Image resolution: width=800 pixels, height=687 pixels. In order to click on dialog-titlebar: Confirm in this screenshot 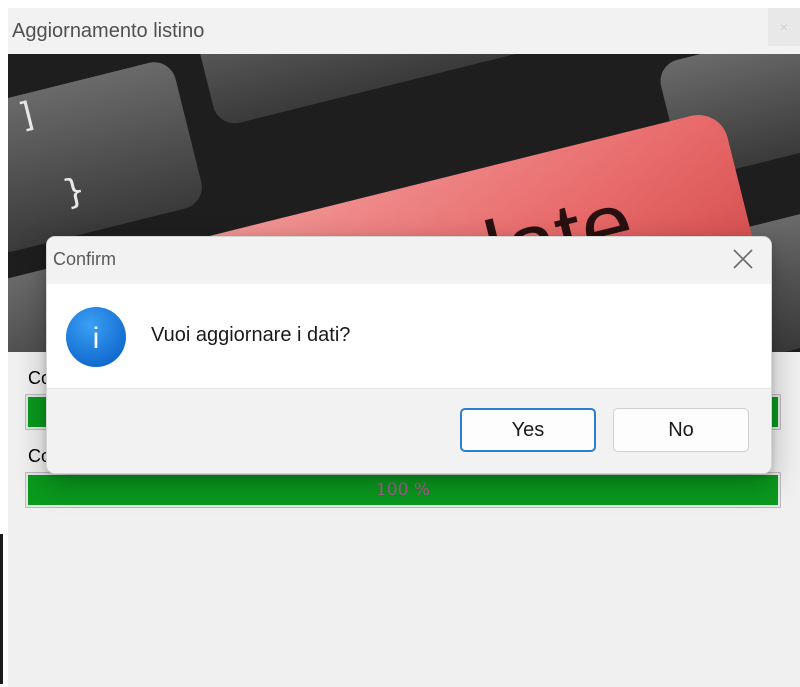, I will do `click(409, 260)`.